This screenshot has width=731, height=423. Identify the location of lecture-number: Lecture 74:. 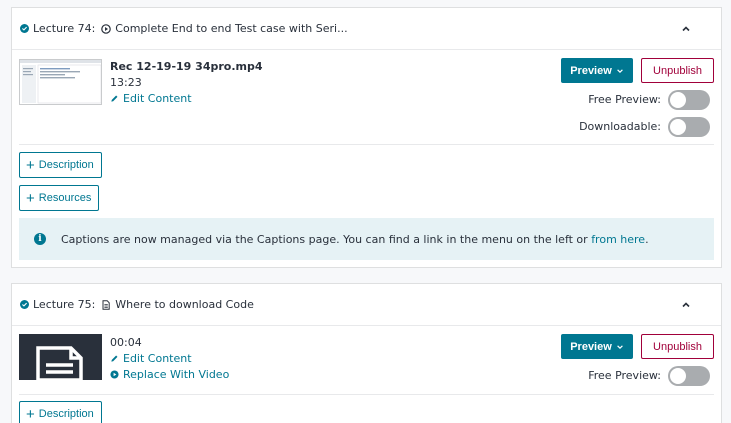
(64, 28).